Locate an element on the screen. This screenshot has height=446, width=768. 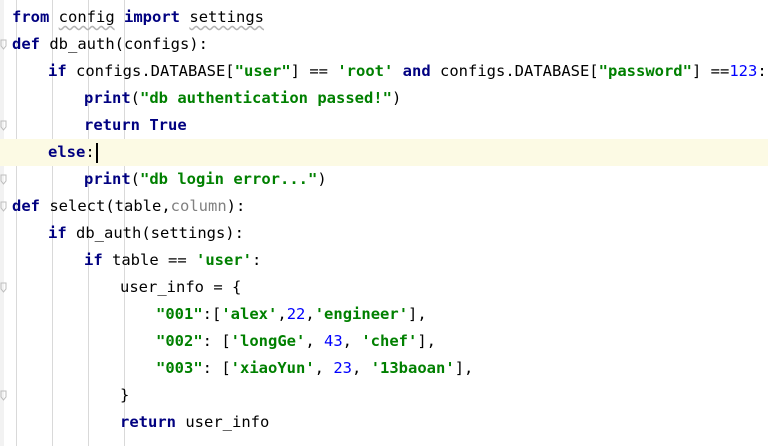
code-token: 'user' is located at coordinates (224, 260).